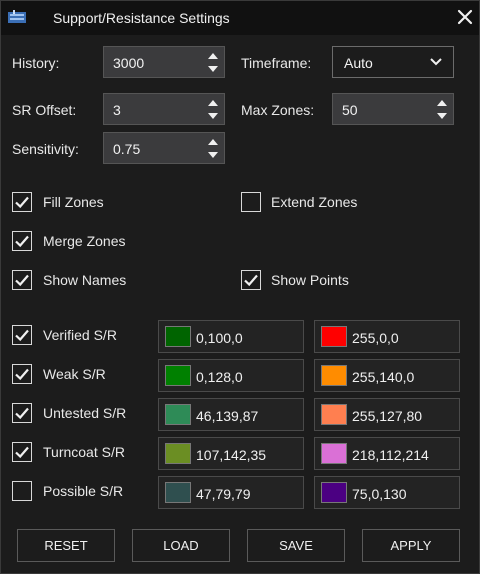  What do you see at coordinates (240, 18) in the screenshot?
I see `title-bar: Support/Resistance Settings` at bounding box center [240, 18].